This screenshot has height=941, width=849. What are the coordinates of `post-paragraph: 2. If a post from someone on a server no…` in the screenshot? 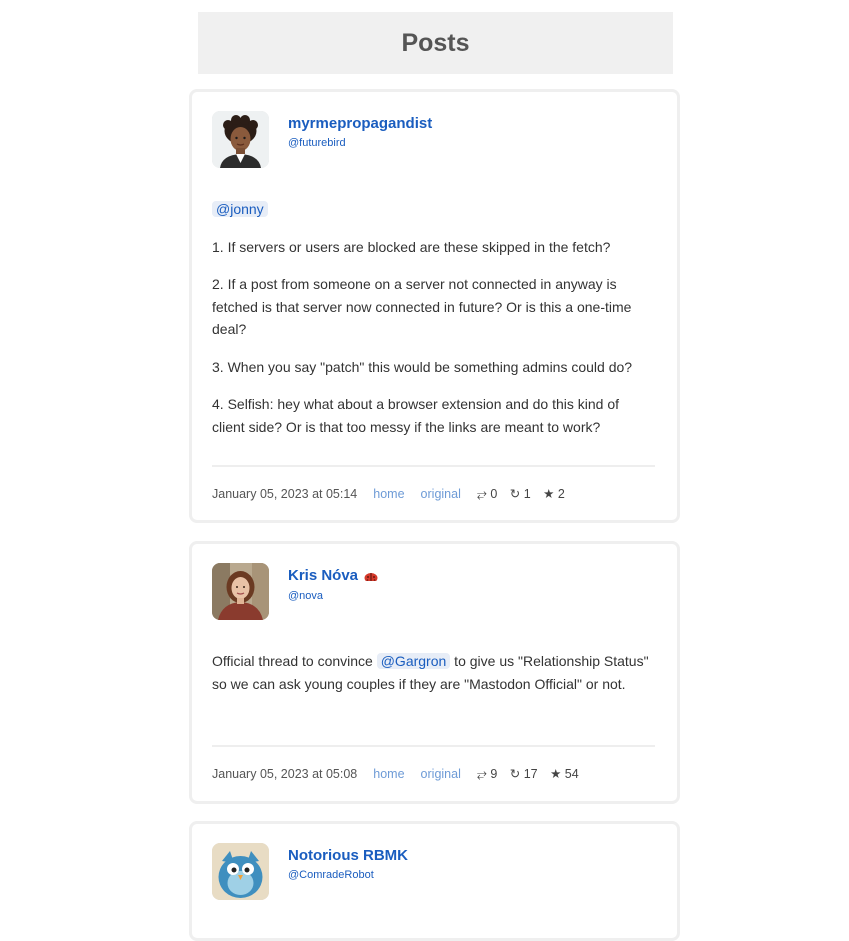 It's located at (422, 306).